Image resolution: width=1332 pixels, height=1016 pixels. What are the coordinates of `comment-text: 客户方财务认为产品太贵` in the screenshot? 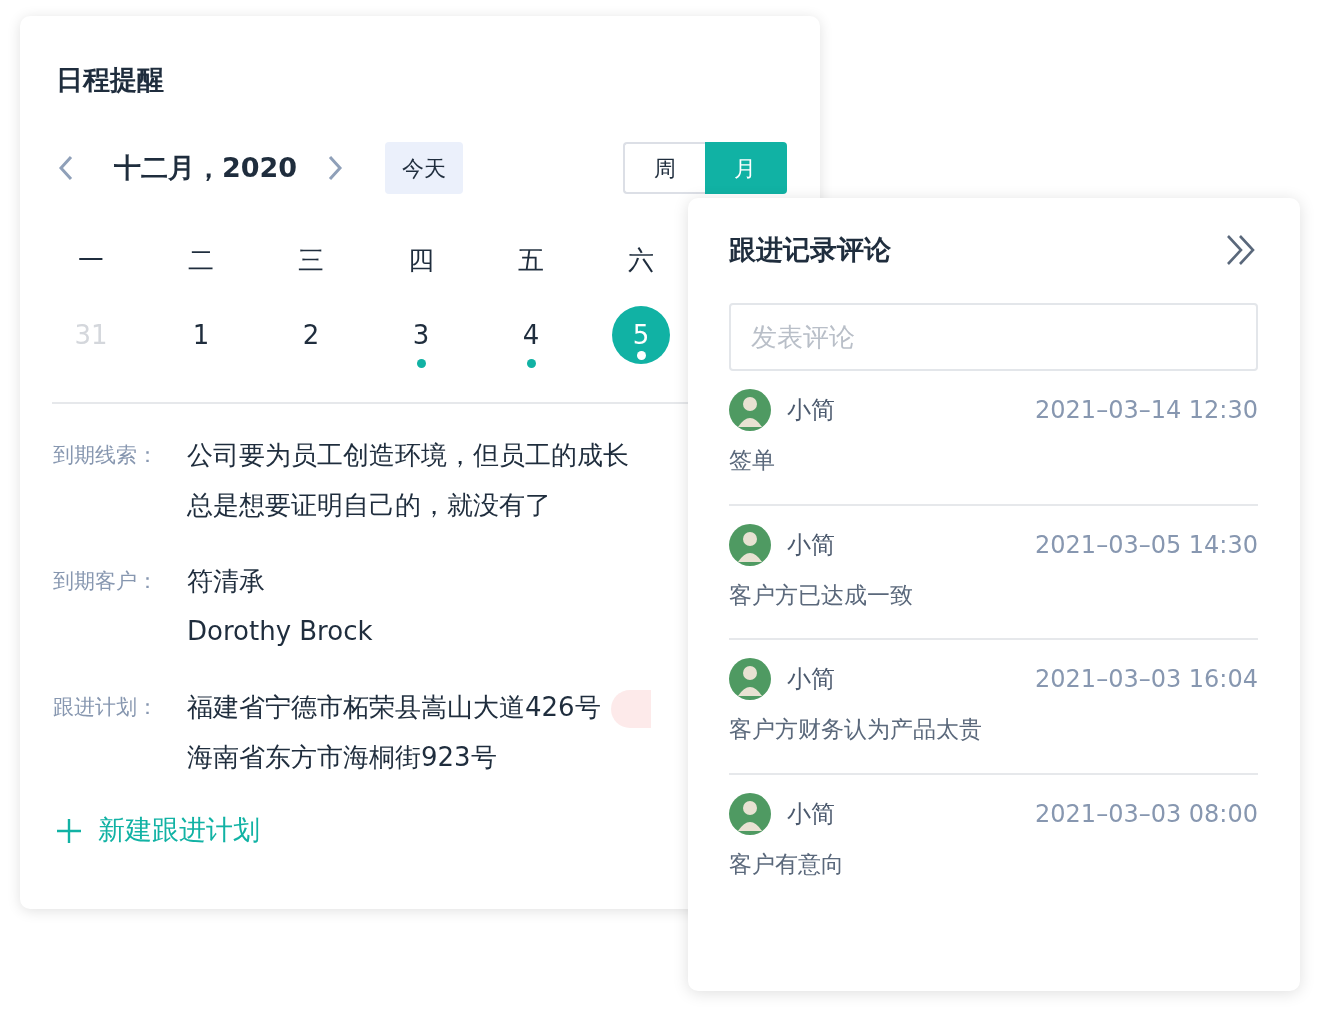 It's located at (856, 729).